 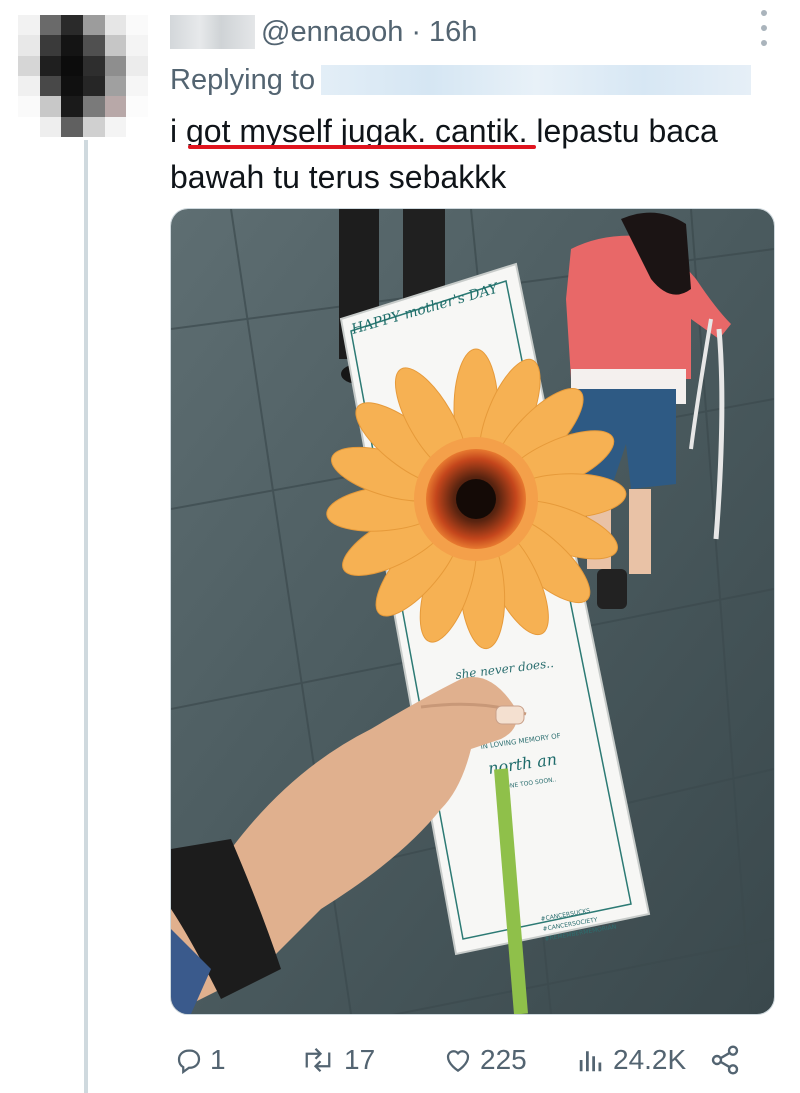 I want to click on view-count: 24.2K, so click(x=650, y=1059).